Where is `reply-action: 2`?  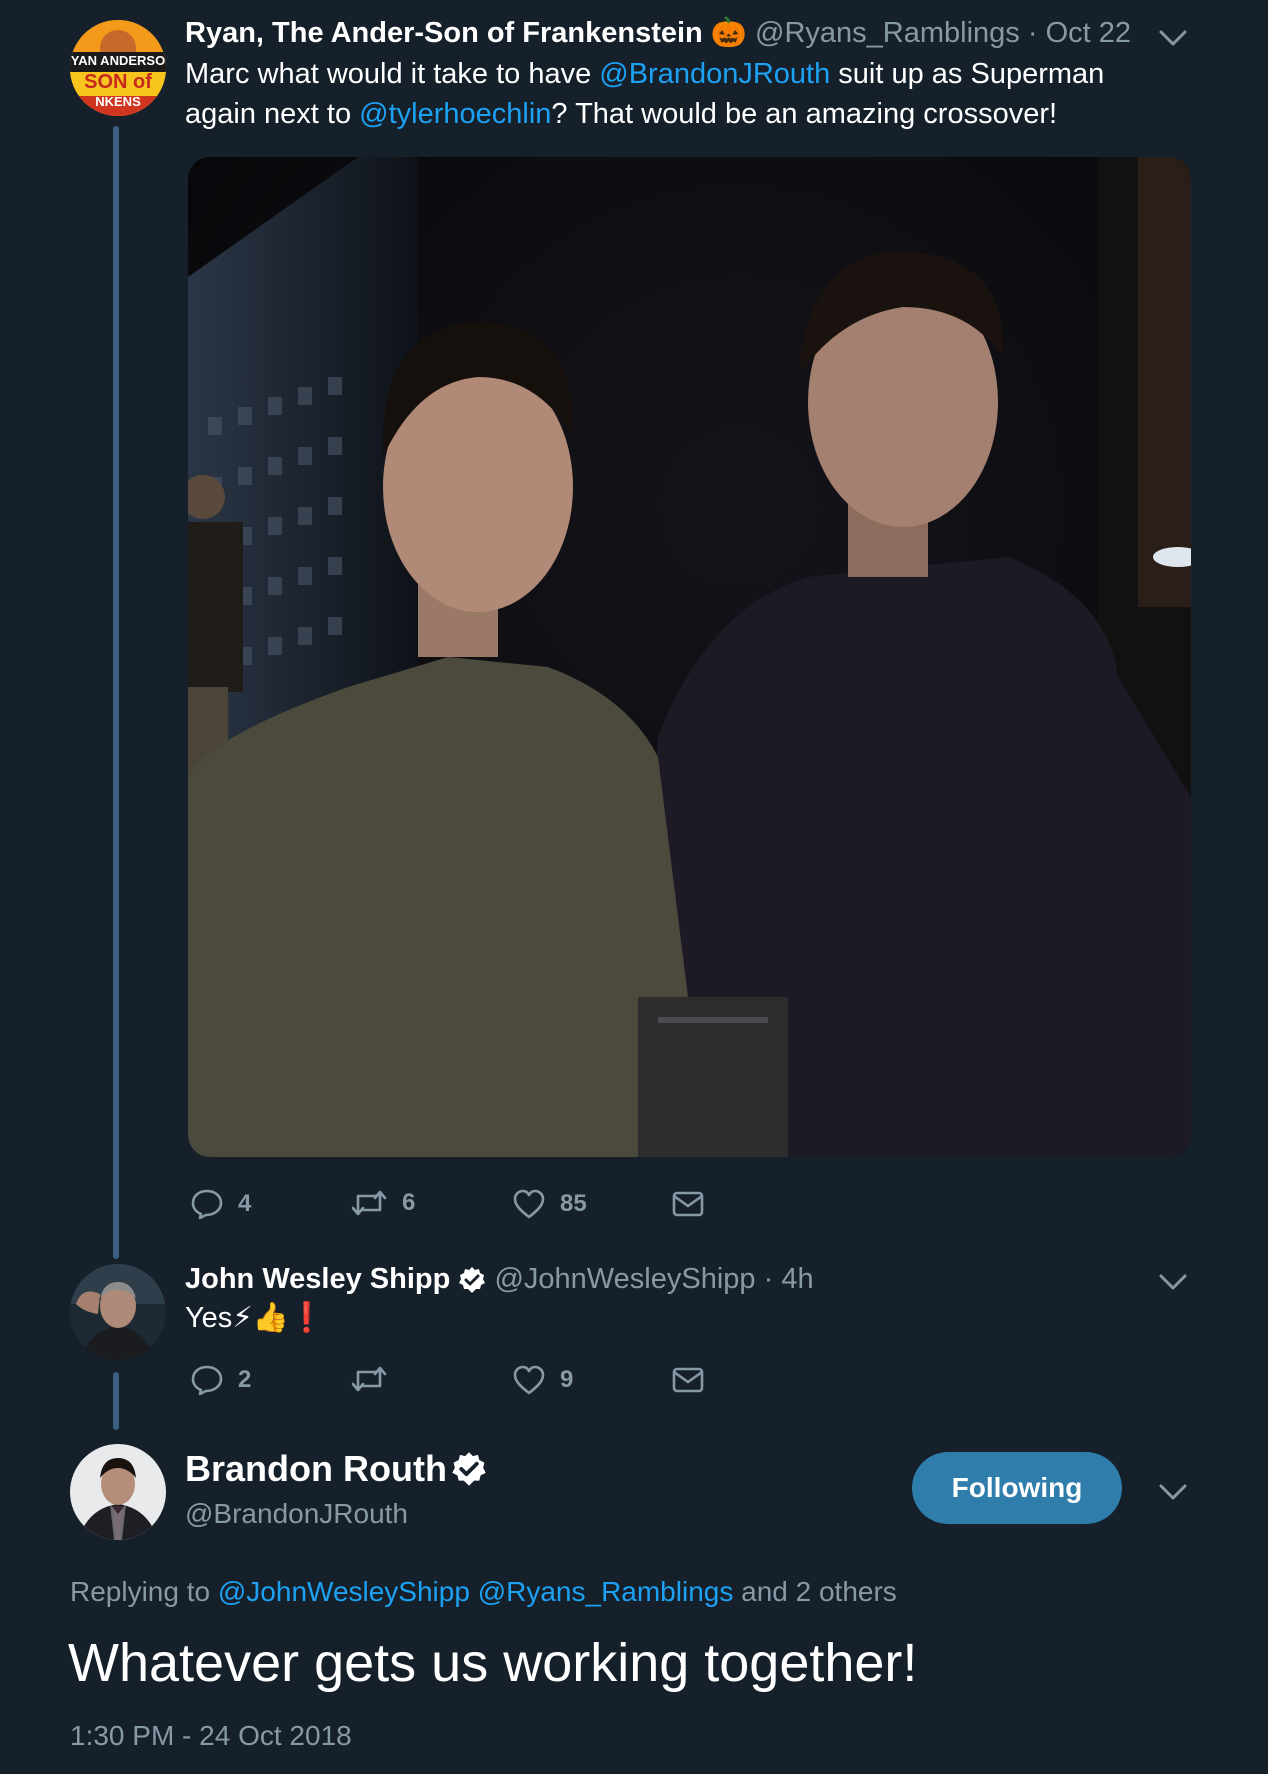
reply-action: 2 is located at coordinates (220, 1380).